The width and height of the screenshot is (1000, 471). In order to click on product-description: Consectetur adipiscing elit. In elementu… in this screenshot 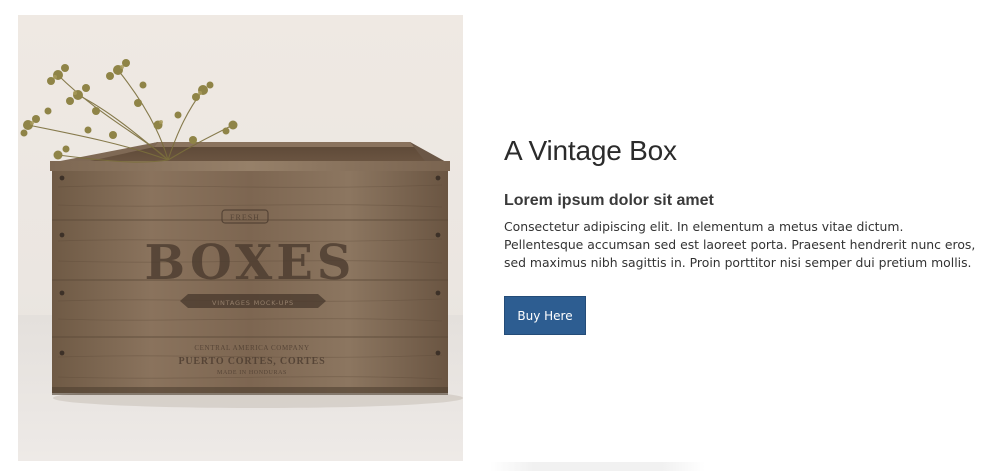, I will do `click(740, 245)`.